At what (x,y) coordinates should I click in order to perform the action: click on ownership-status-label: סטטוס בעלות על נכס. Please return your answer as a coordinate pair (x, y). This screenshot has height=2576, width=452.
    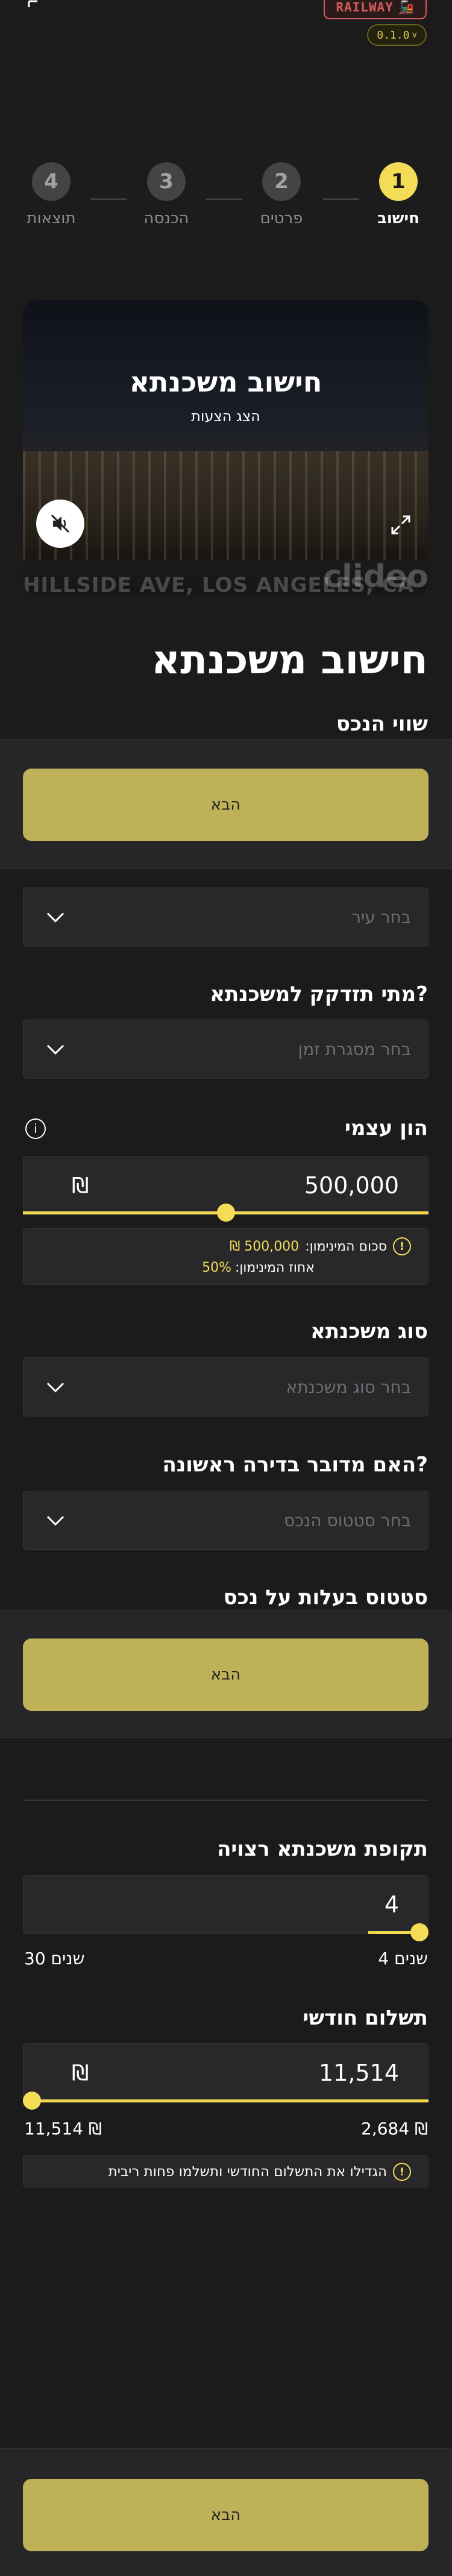
    Looking at the image, I should click on (325, 1597).